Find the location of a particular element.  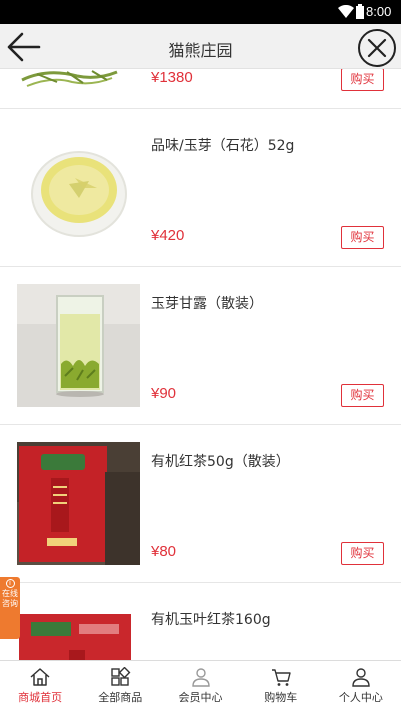

nav-item-member: 会员中心 is located at coordinates (200, 685).